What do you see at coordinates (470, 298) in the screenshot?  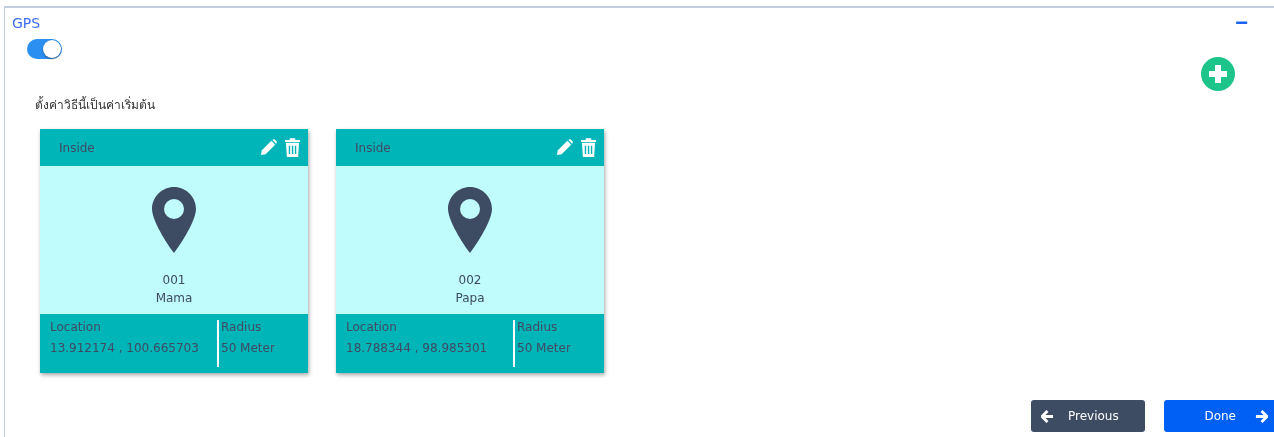 I see `place-name: Papa` at bounding box center [470, 298].